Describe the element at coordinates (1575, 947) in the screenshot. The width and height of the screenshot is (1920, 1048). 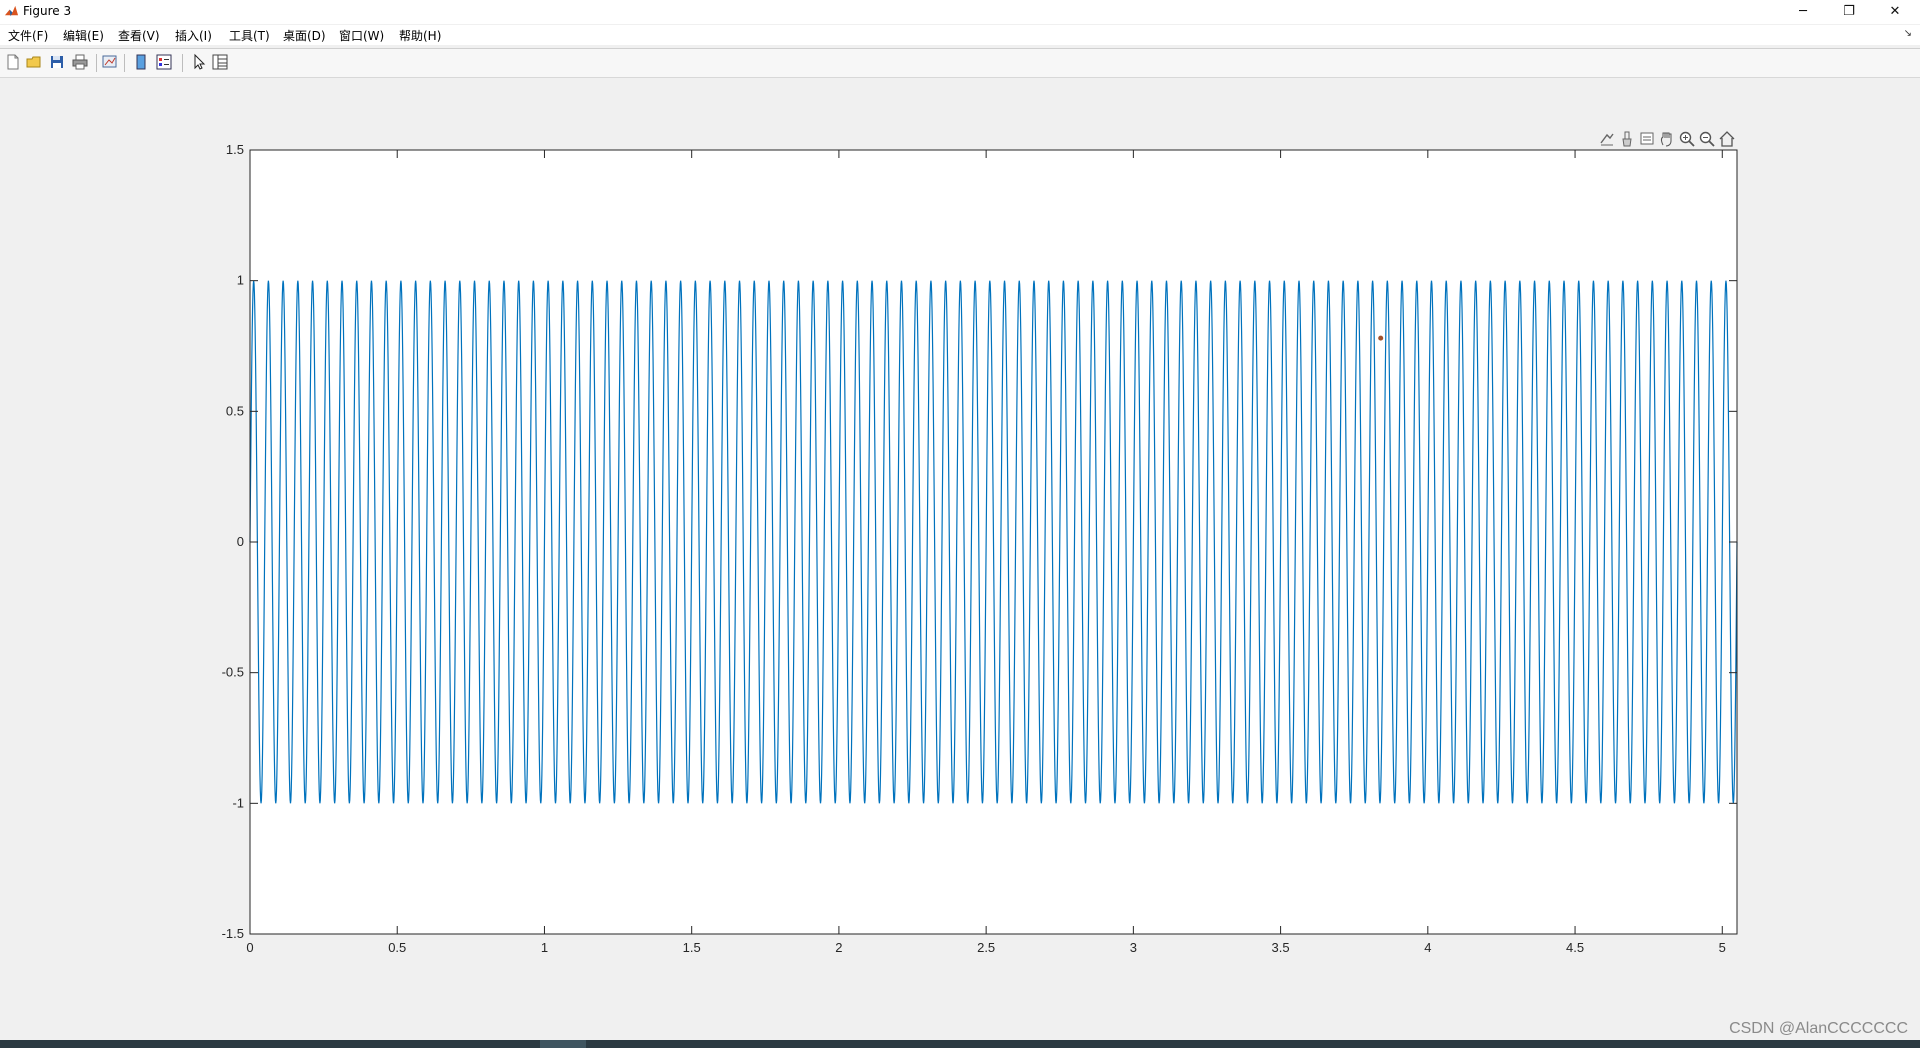
I see `x-tick-label: 4.5` at that location.